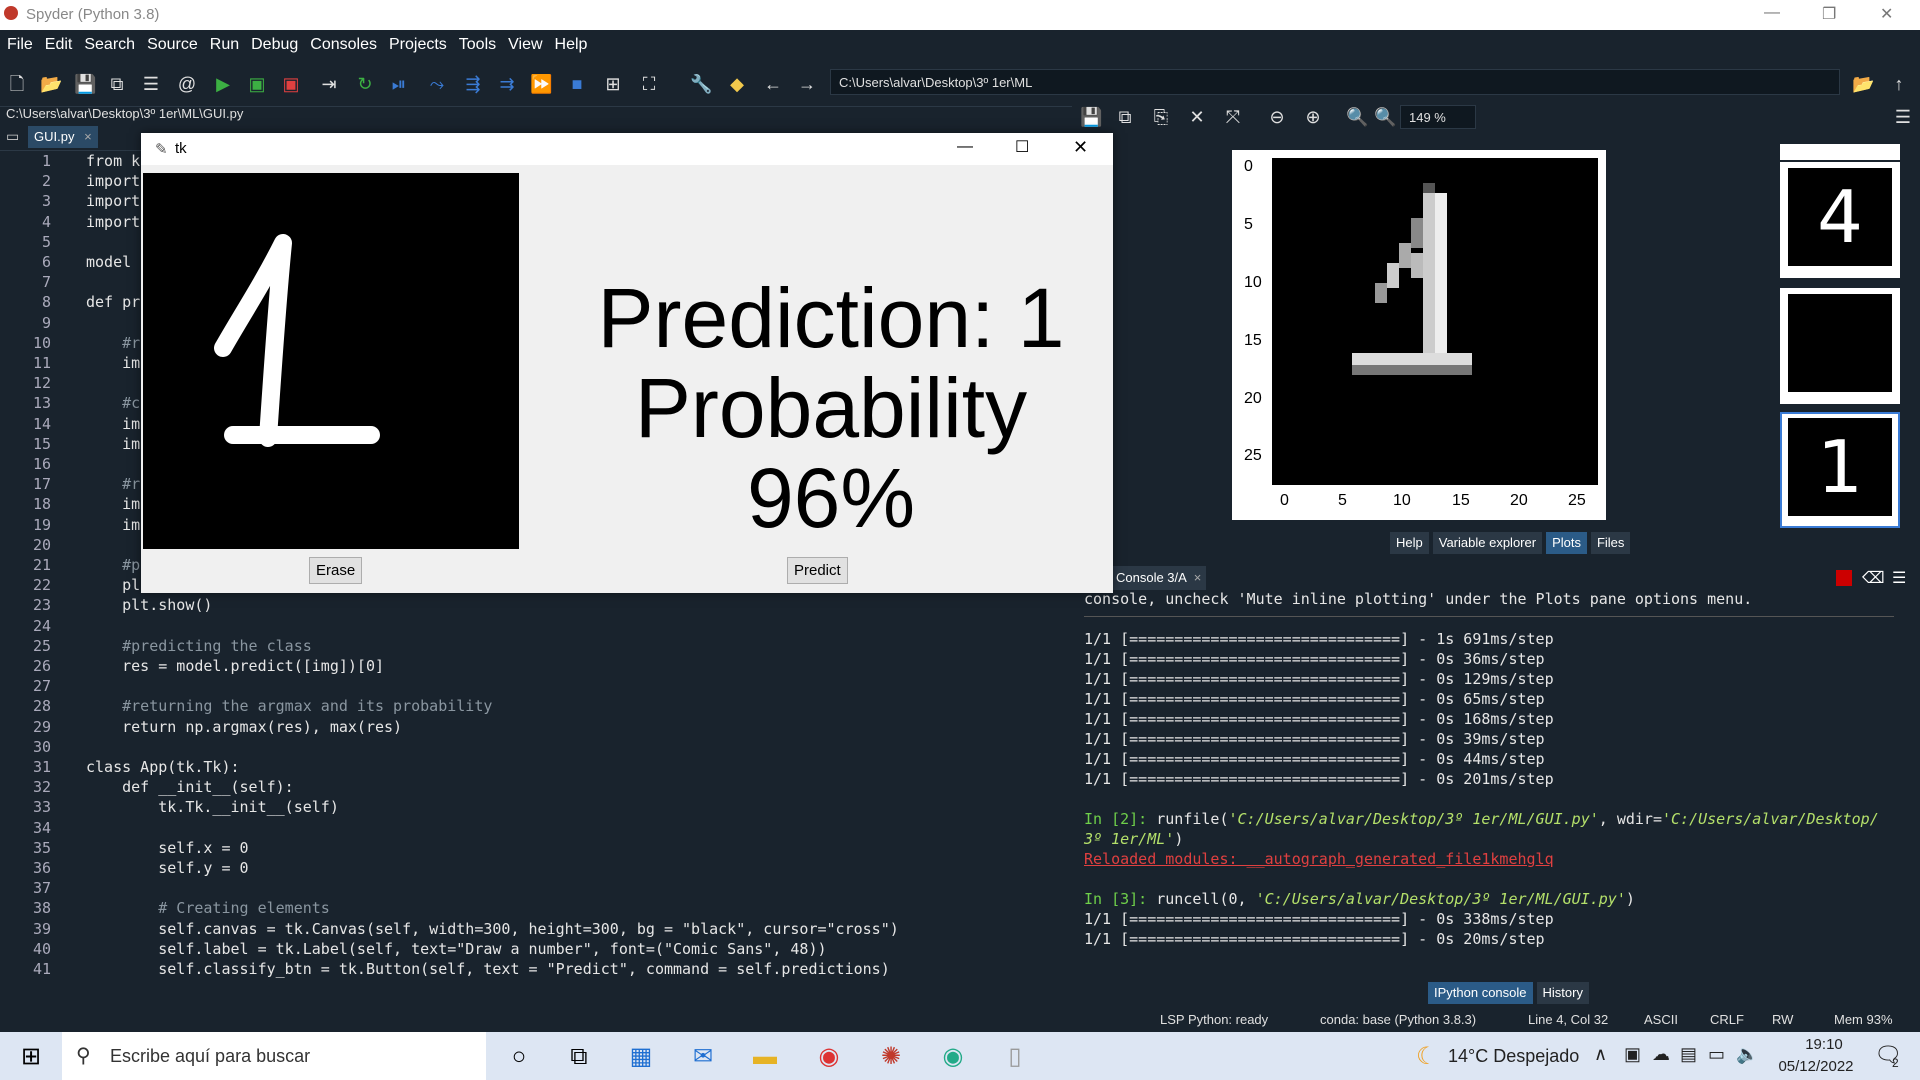  Describe the element at coordinates (41, 383) in the screenshot. I see `line-number: 12` at that location.